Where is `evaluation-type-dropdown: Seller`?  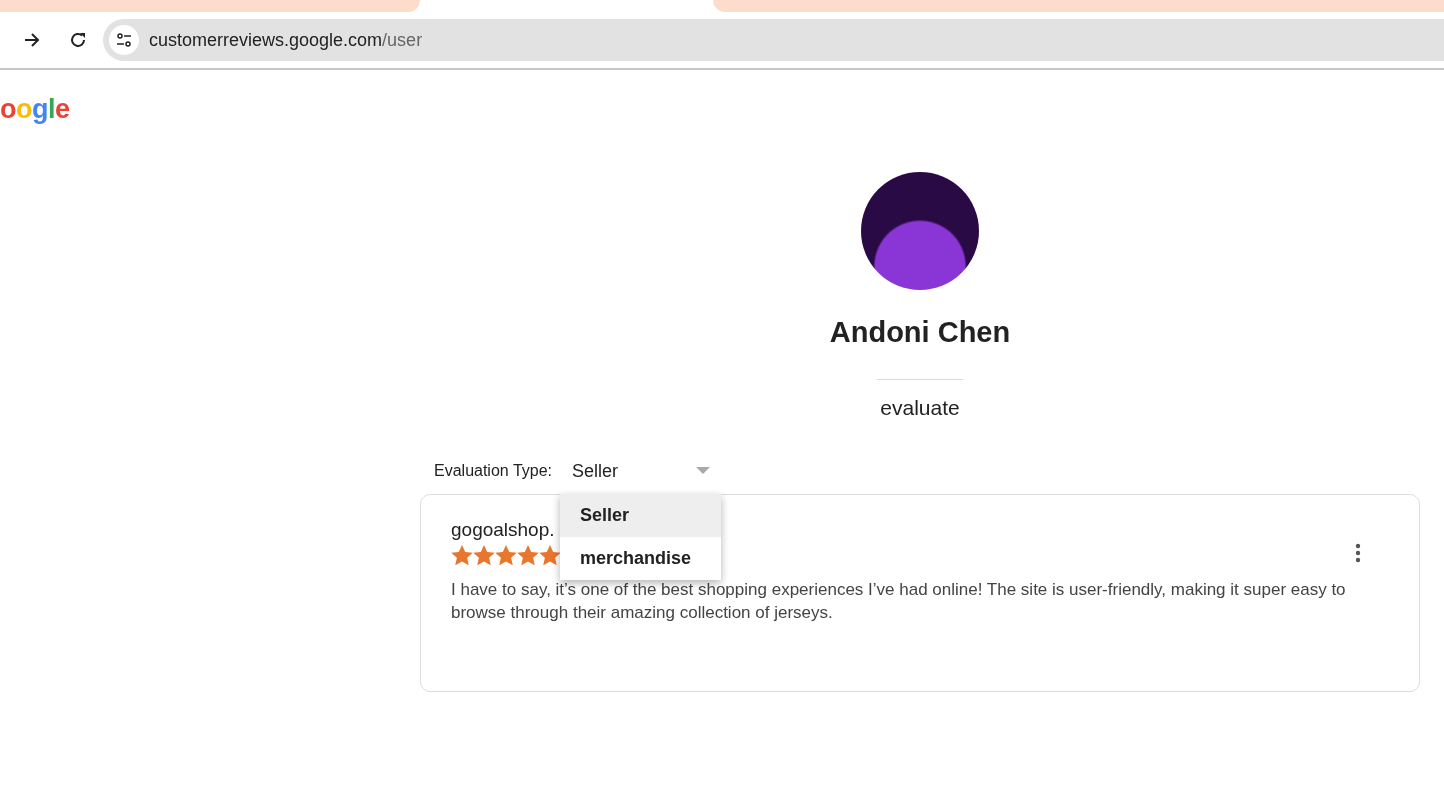 evaluation-type-dropdown: Seller is located at coordinates (642, 471).